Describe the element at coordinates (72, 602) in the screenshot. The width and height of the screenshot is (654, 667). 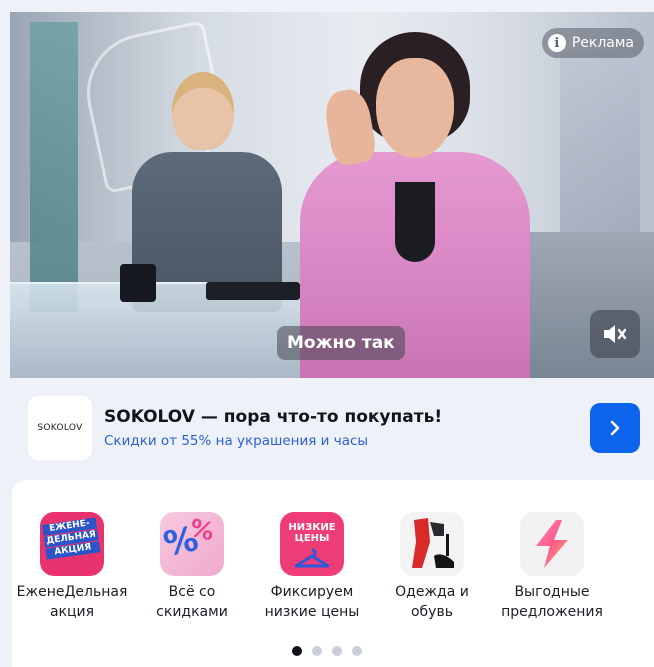
I see `category-label: ЕженеДельная акция` at that location.